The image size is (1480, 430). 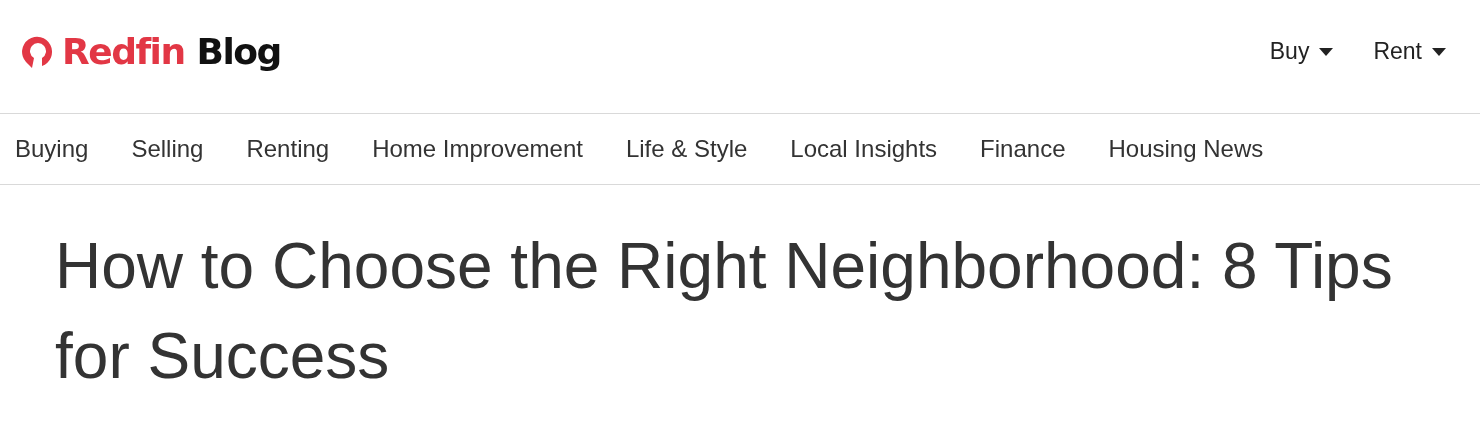 I want to click on logo-text: Redfin, so click(x=123, y=51).